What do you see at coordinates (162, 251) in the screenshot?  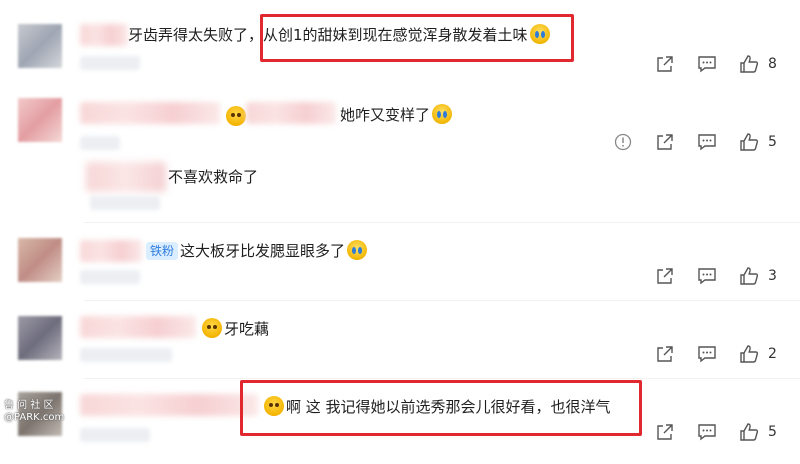 I see `fan-badge: 铁粉` at bounding box center [162, 251].